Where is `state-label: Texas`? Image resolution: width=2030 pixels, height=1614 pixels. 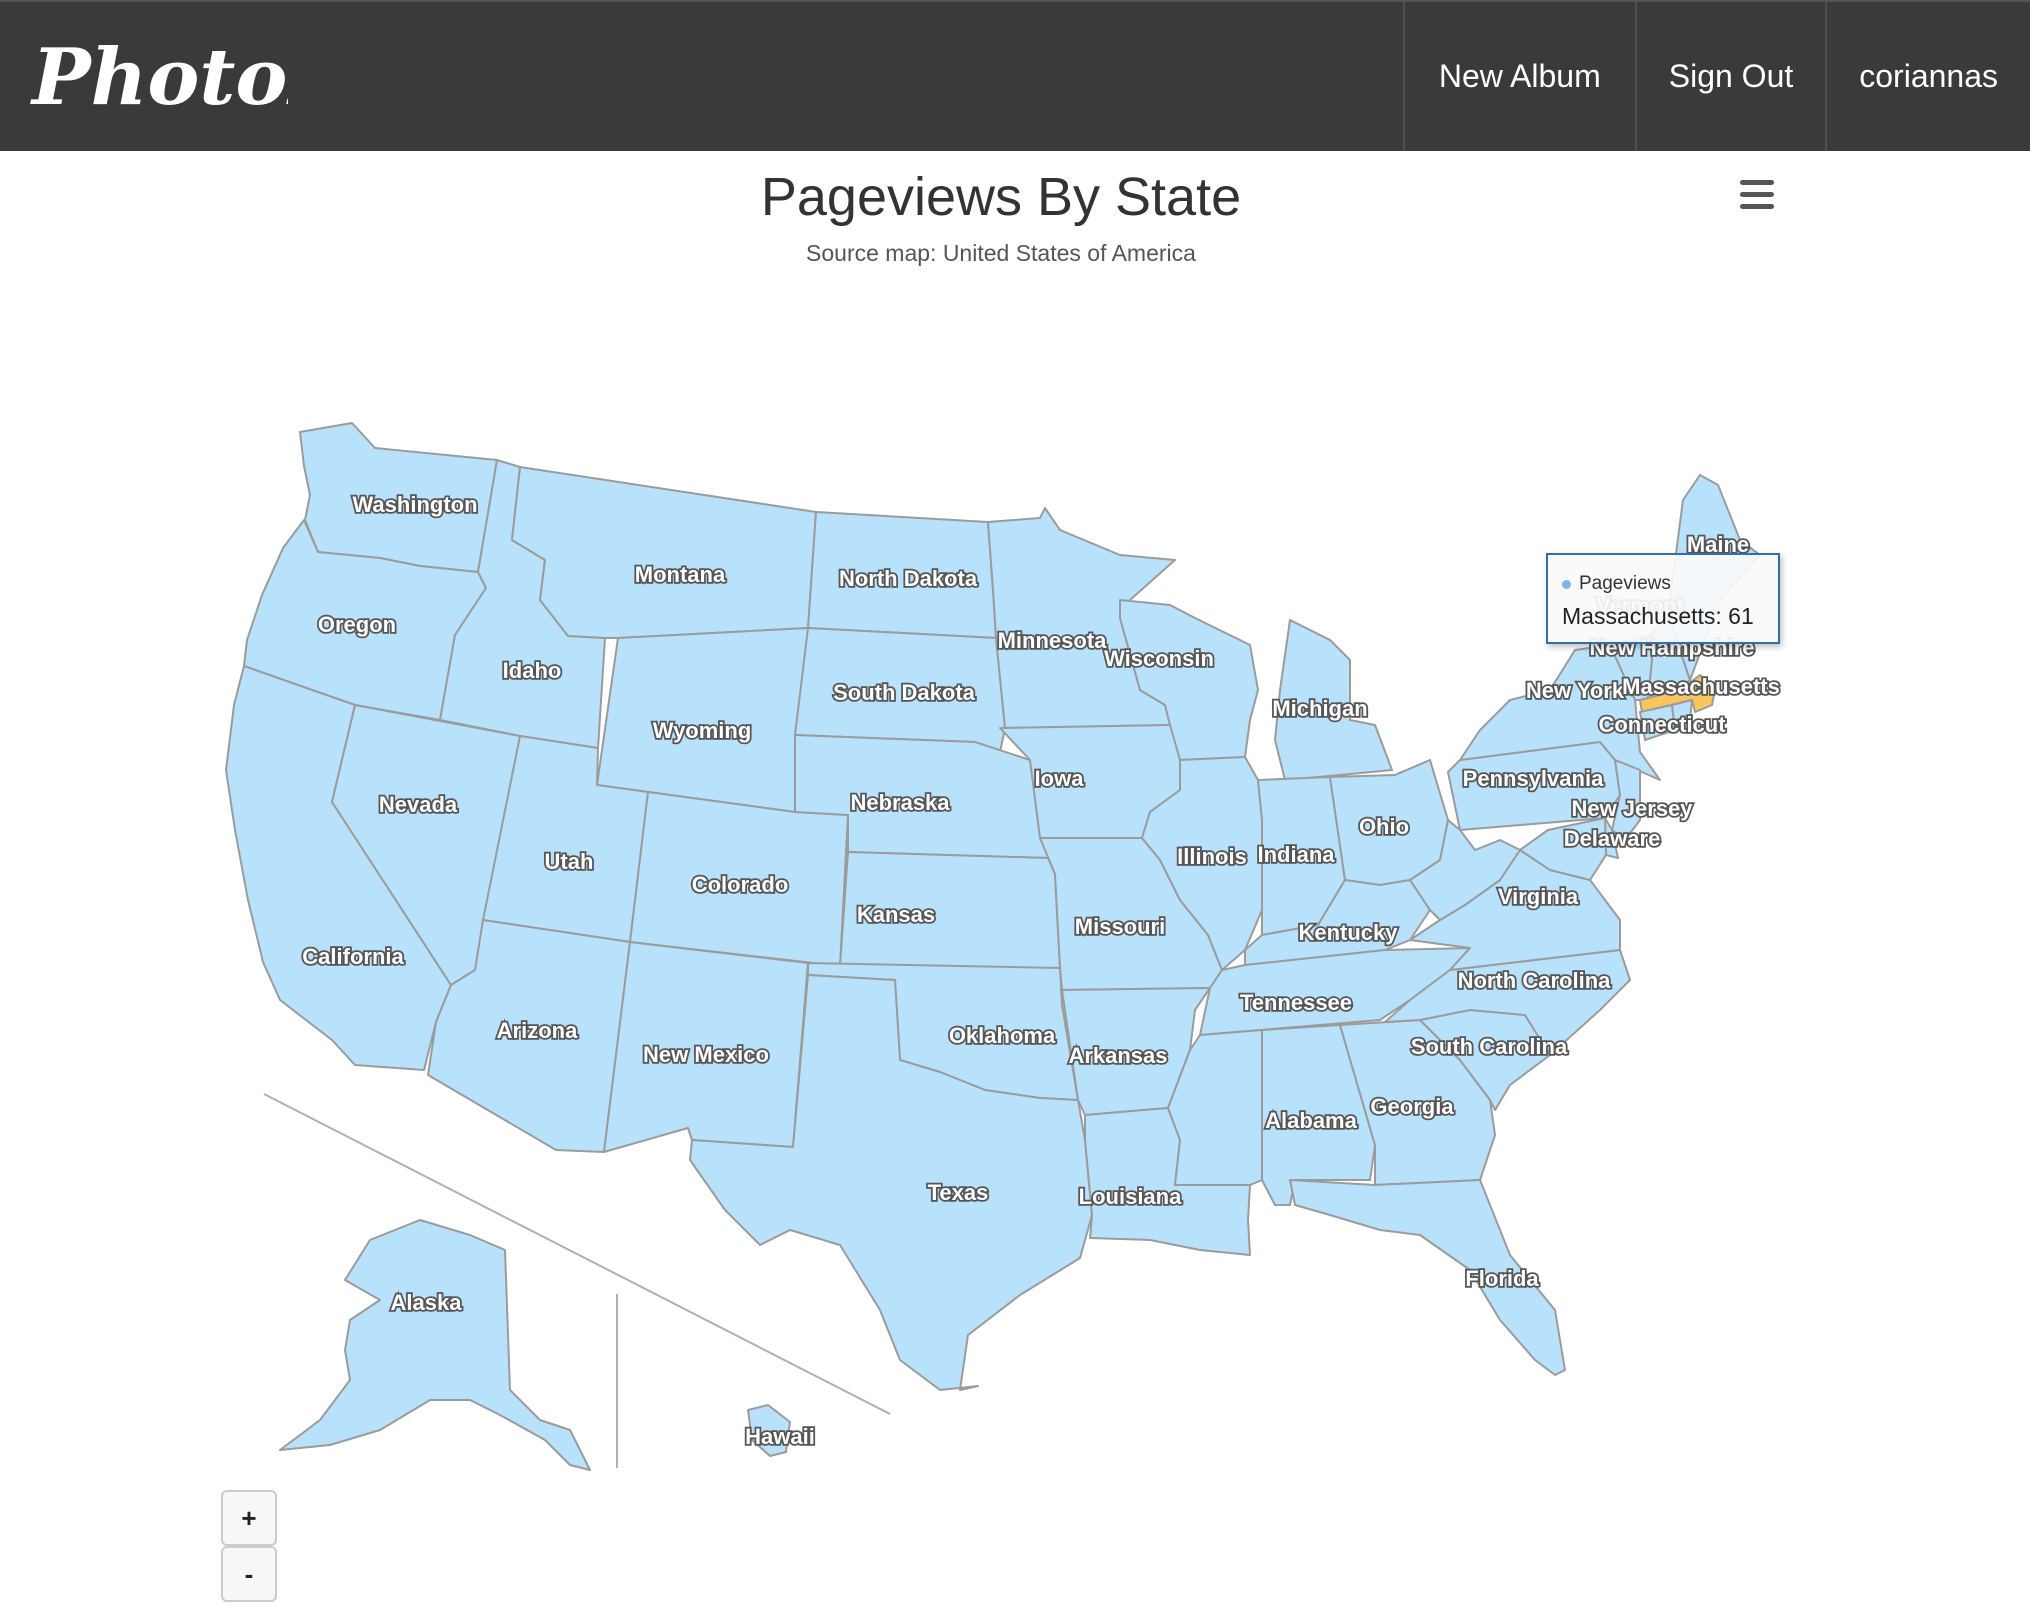 state-label: Texas is located at coordinates (958, 1192).